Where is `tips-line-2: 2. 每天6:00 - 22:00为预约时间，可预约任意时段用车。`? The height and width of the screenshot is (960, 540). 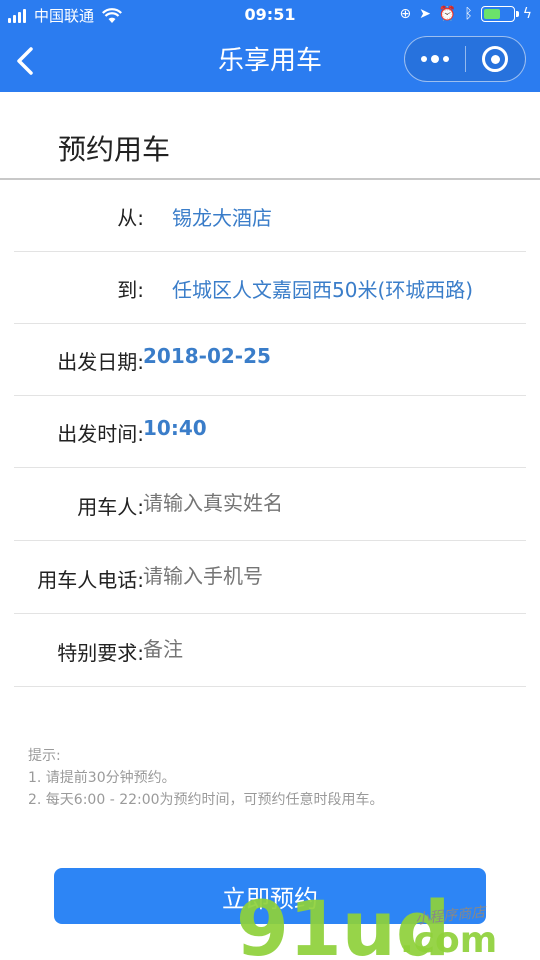
tips-line-2: 2. 每天6:00 - 22:00为预约时间，可预约任意时段用车。 is located at coordinates (206, 800).